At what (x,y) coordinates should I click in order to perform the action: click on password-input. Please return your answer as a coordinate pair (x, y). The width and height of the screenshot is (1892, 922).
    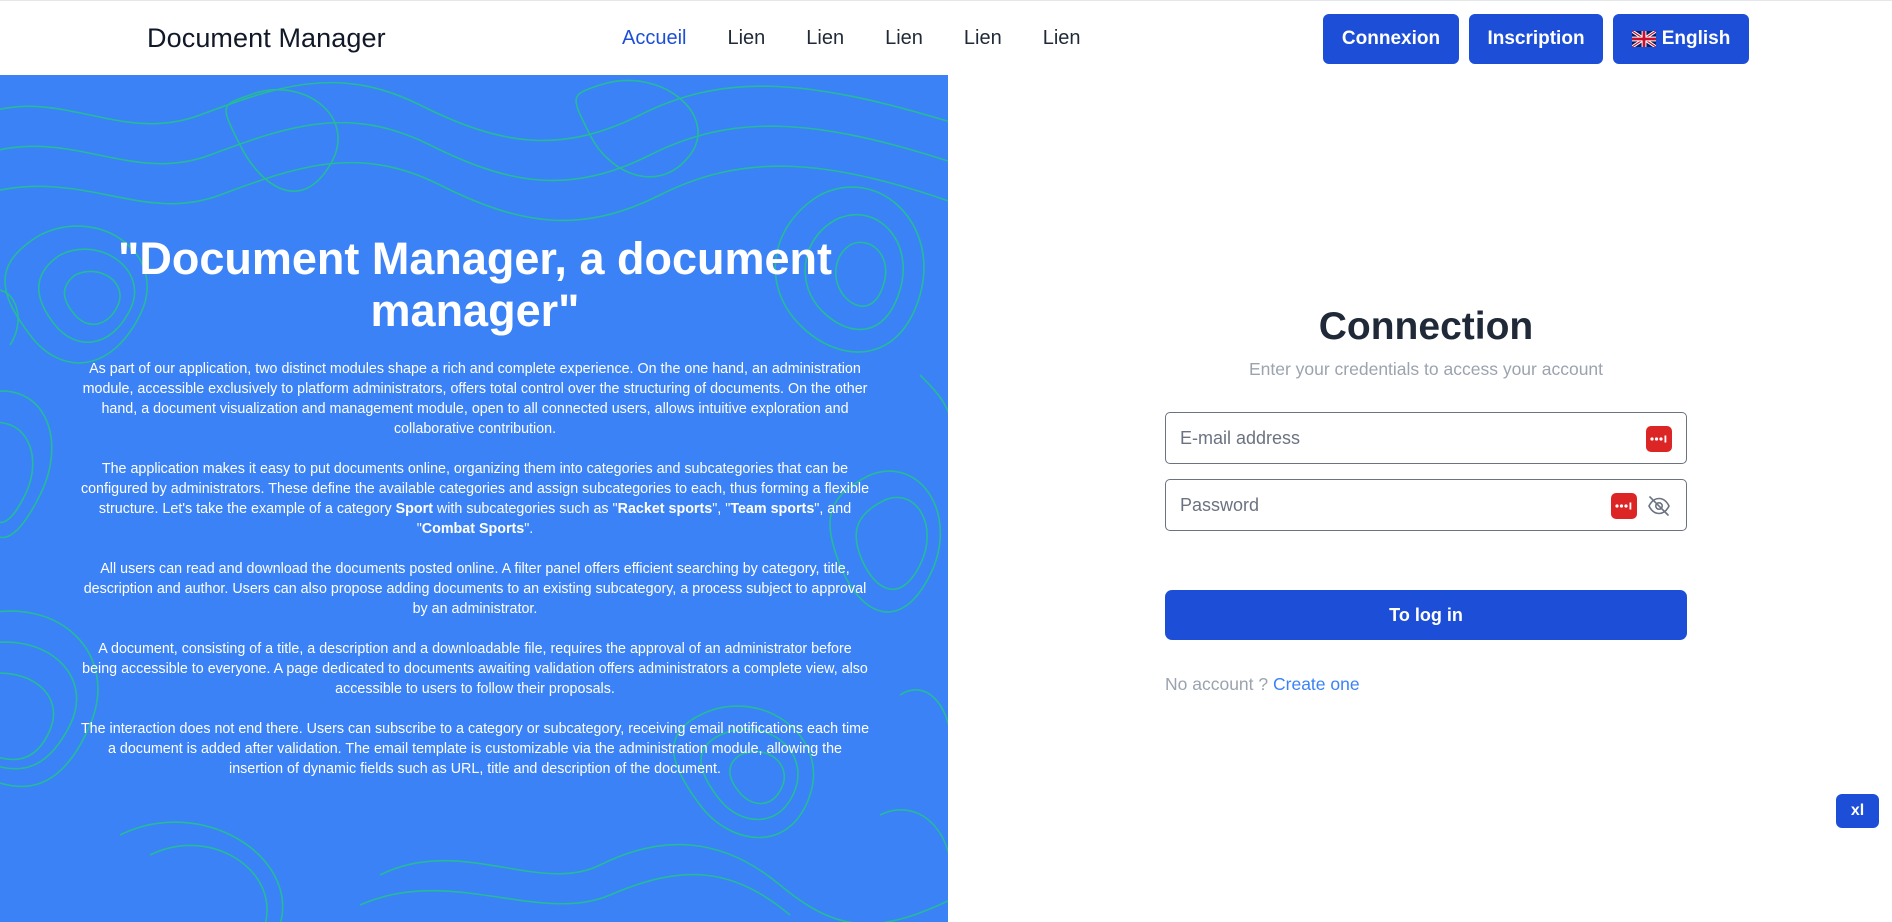
    Looking at the image, I should click on (1426, 505).